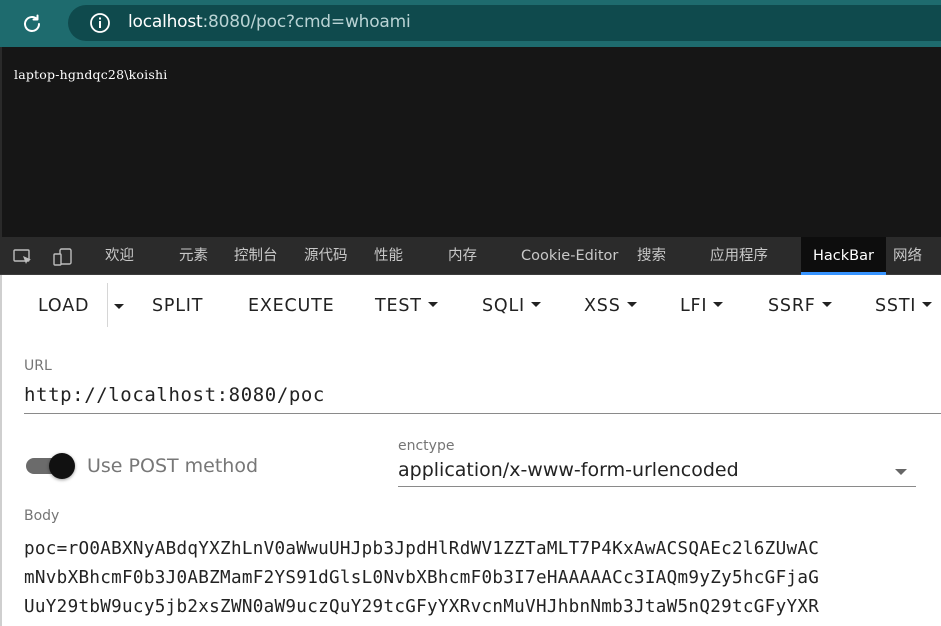 Image resolution: width=941 pixels, height=626 pixels. I want to click on tab-hackbar: HackBar, so click(843, 256).